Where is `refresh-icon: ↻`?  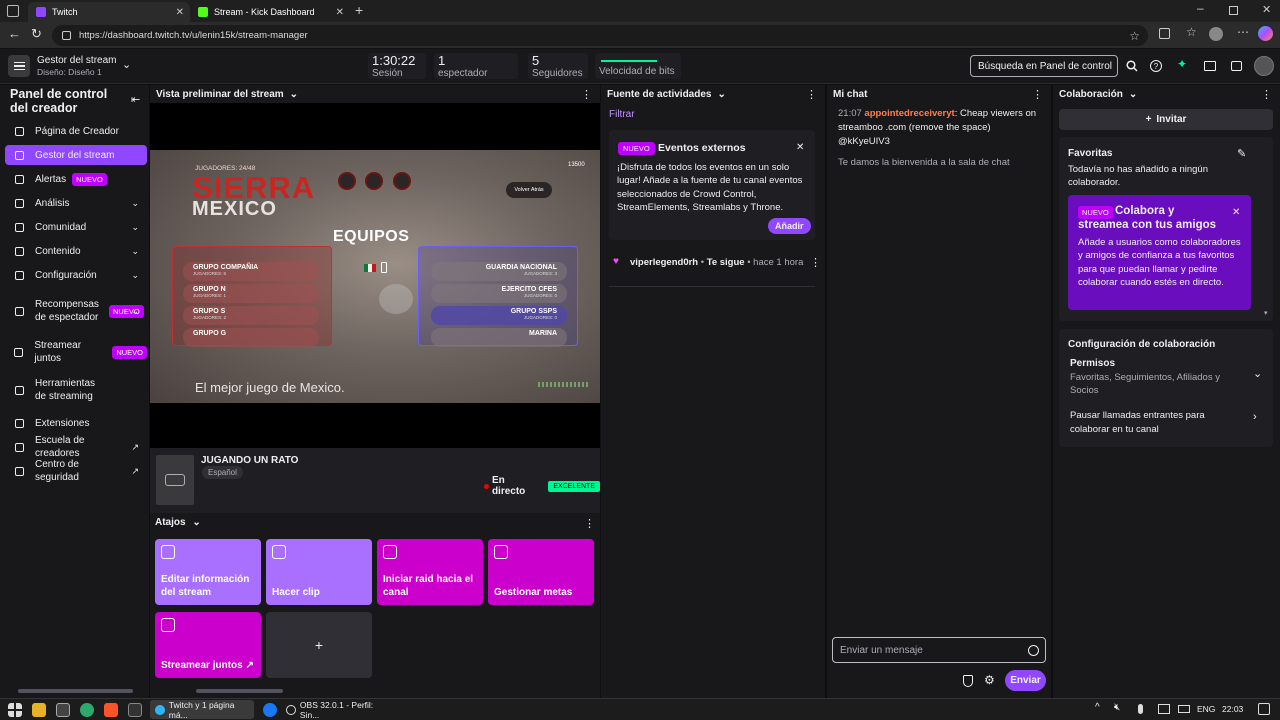 refresh-icon: ↻ is located at coordinates (36, 34).